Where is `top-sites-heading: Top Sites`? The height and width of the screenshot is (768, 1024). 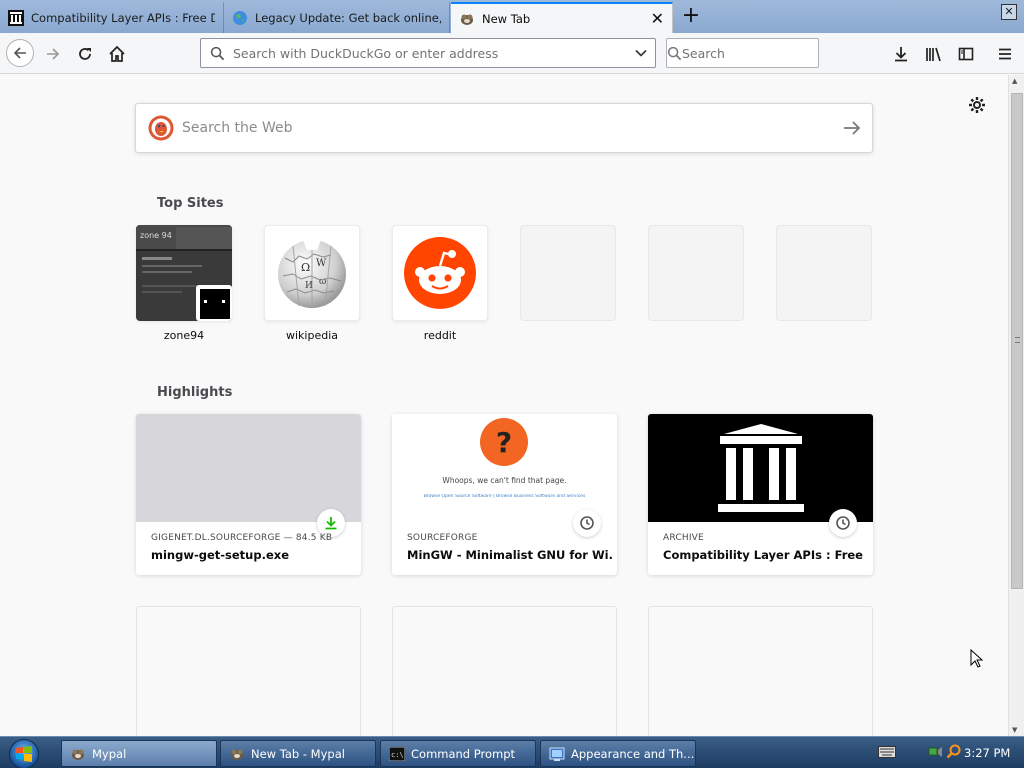
top-sites-heading: Top Sites is located at coordinates (190, 203).